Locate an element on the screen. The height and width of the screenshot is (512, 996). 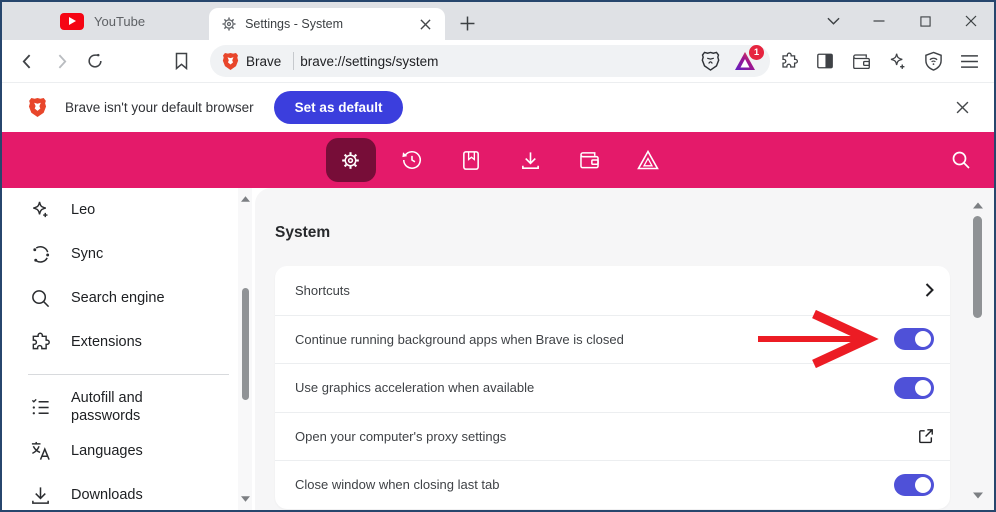
window-controls is located at coordinates (902, 21).